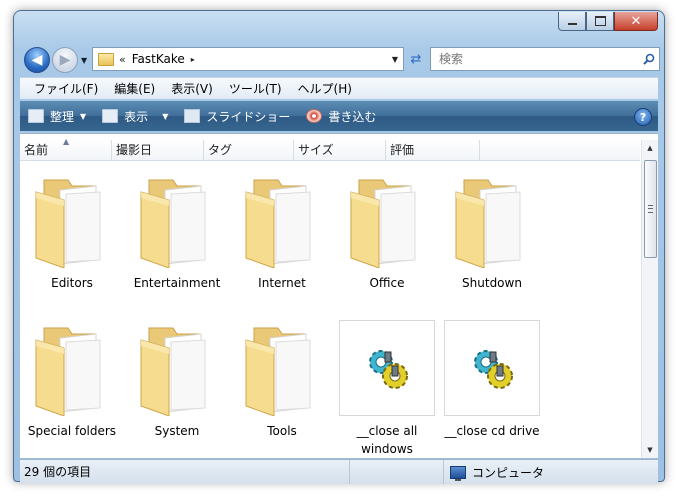 The height and width of the screenshot is (500, 687). Describe the element at coordinates (458, 473) in the screenshot. I see `computer-icon` at that location.